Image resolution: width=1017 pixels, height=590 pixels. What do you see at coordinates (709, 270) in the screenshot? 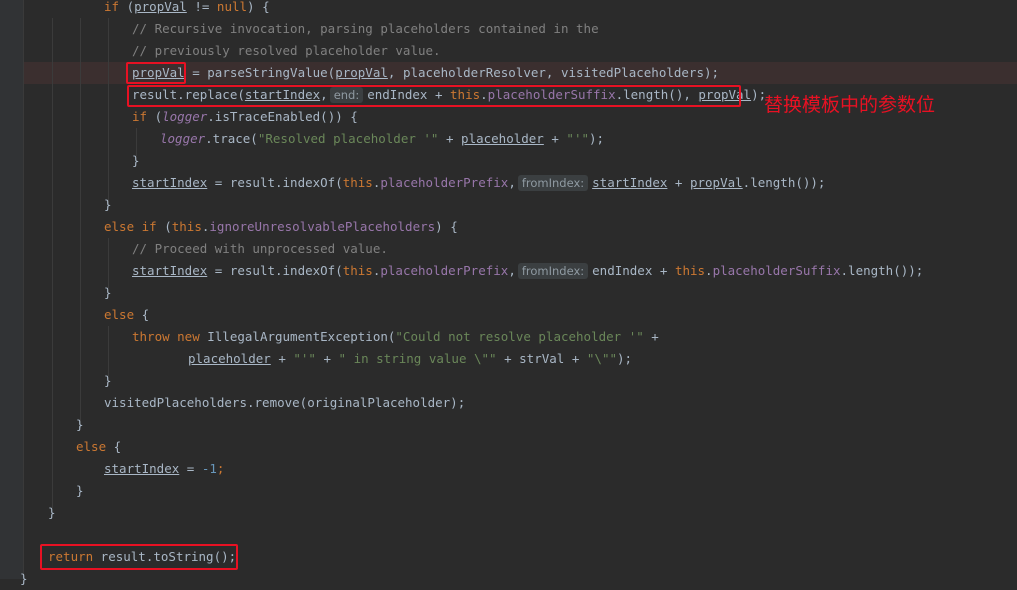
I see `code-text: .` at bounding box center [709, 270].